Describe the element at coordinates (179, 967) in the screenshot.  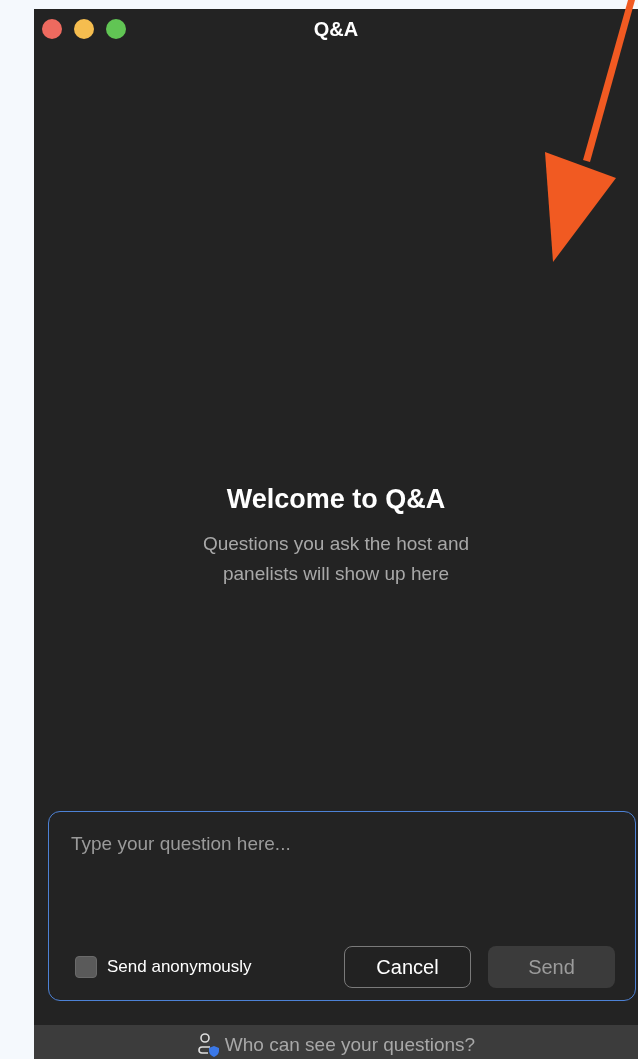
I see `anonymous-label: Send anonymously` at that location.